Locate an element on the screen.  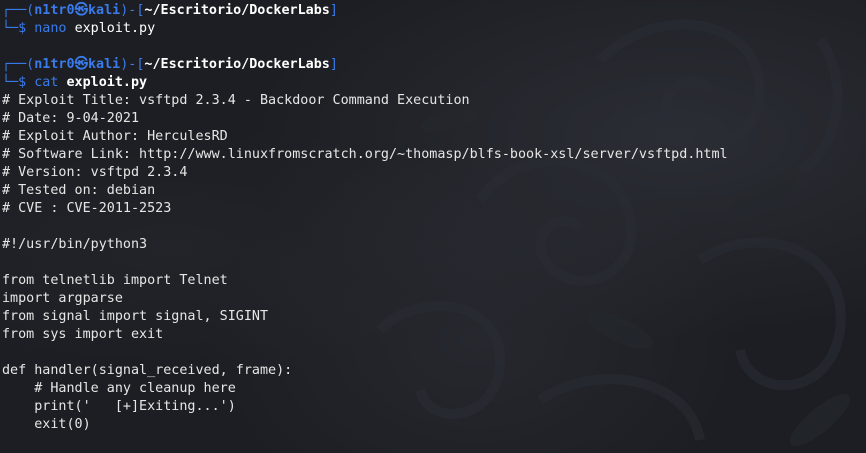
output-line: # Version: vsftpd 2.3.4 is located at coordinates (95, 172).